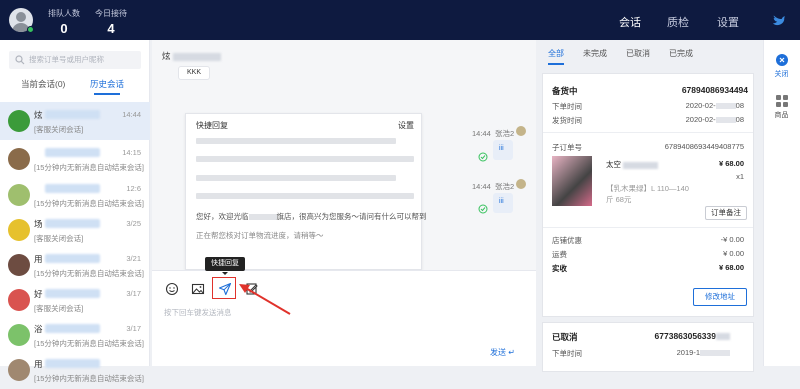 This screenshot has width=800, height=389. I want to click on order-id: 6773863056339, so click(692, 336).